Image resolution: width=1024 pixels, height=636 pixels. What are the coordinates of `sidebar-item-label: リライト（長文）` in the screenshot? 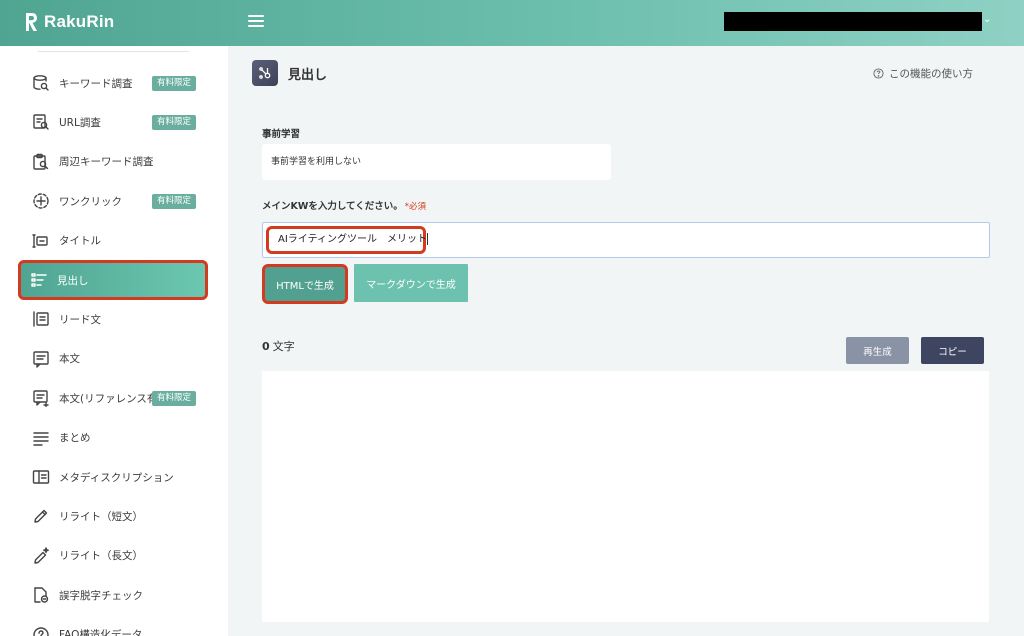 It's located at (101, 556).